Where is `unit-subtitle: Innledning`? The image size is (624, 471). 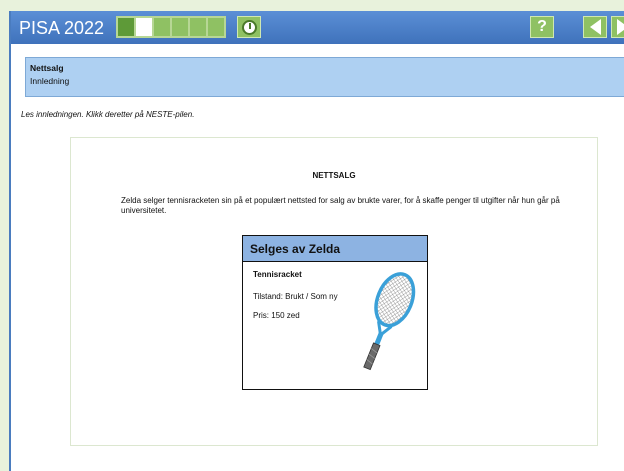
unit-subtitle: Innledning is located at coordinates (50, 81).